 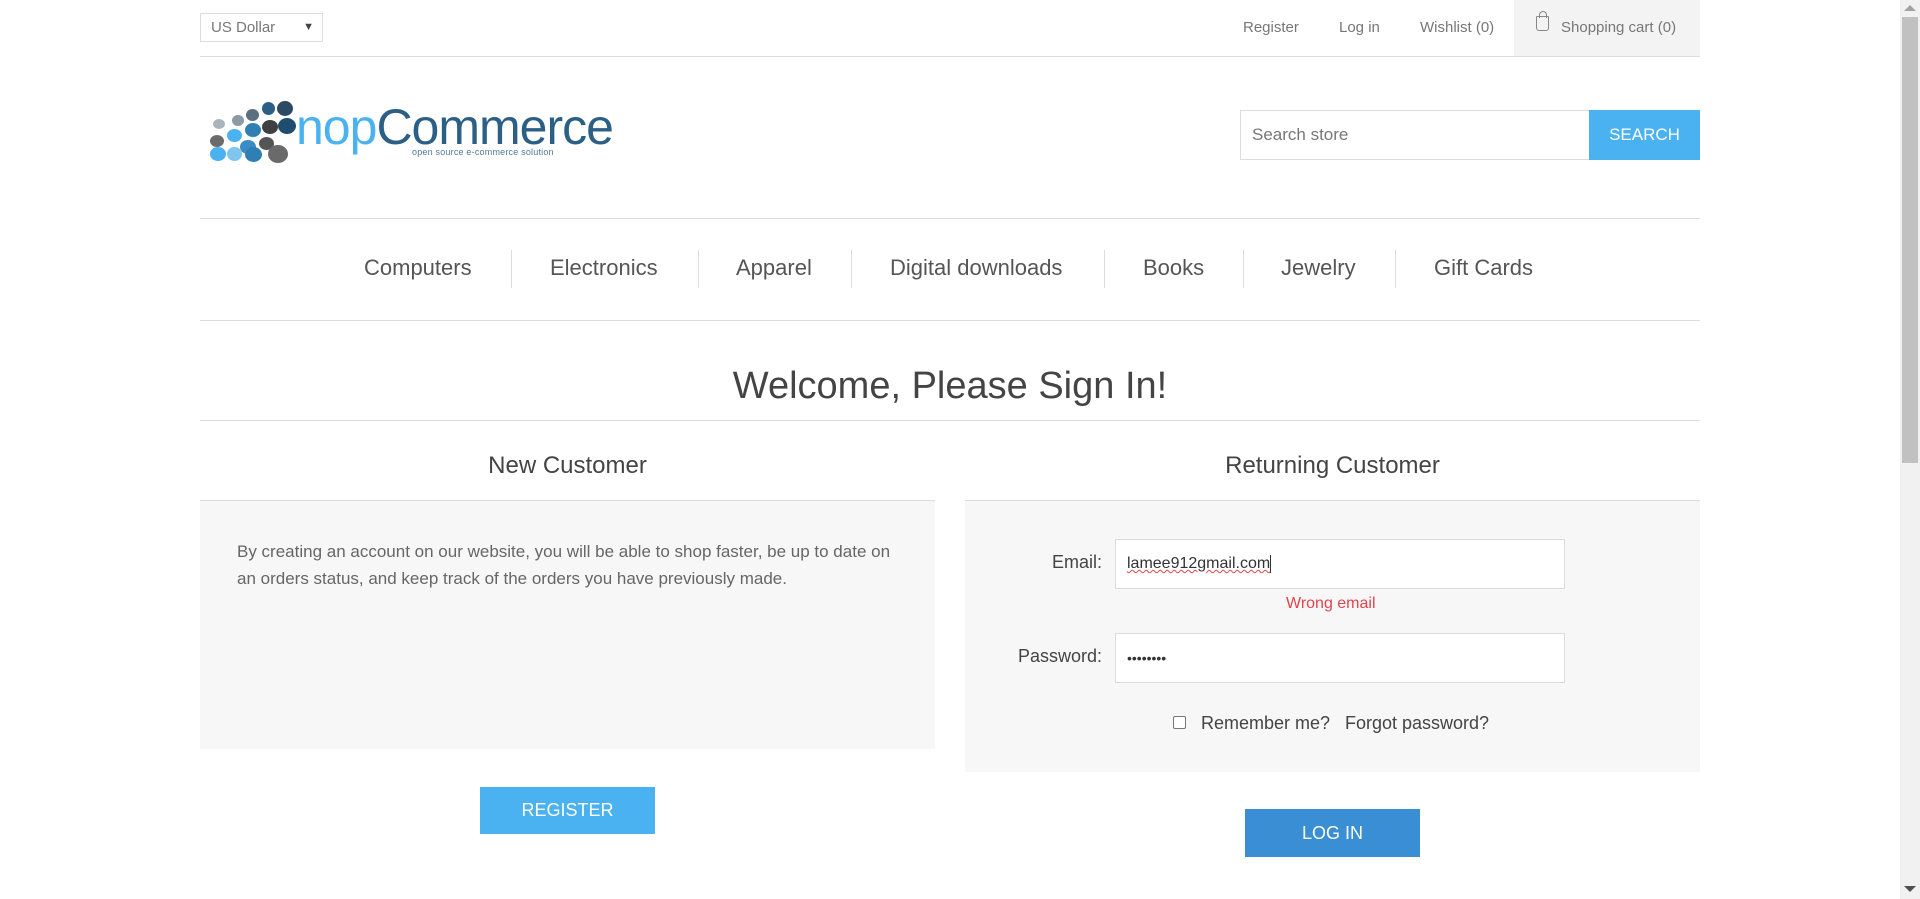 What do you see at coordinates (308, 27) in the screenshot?
I see `chevron-down-icon: ▼` at bounding box center [308, 27].